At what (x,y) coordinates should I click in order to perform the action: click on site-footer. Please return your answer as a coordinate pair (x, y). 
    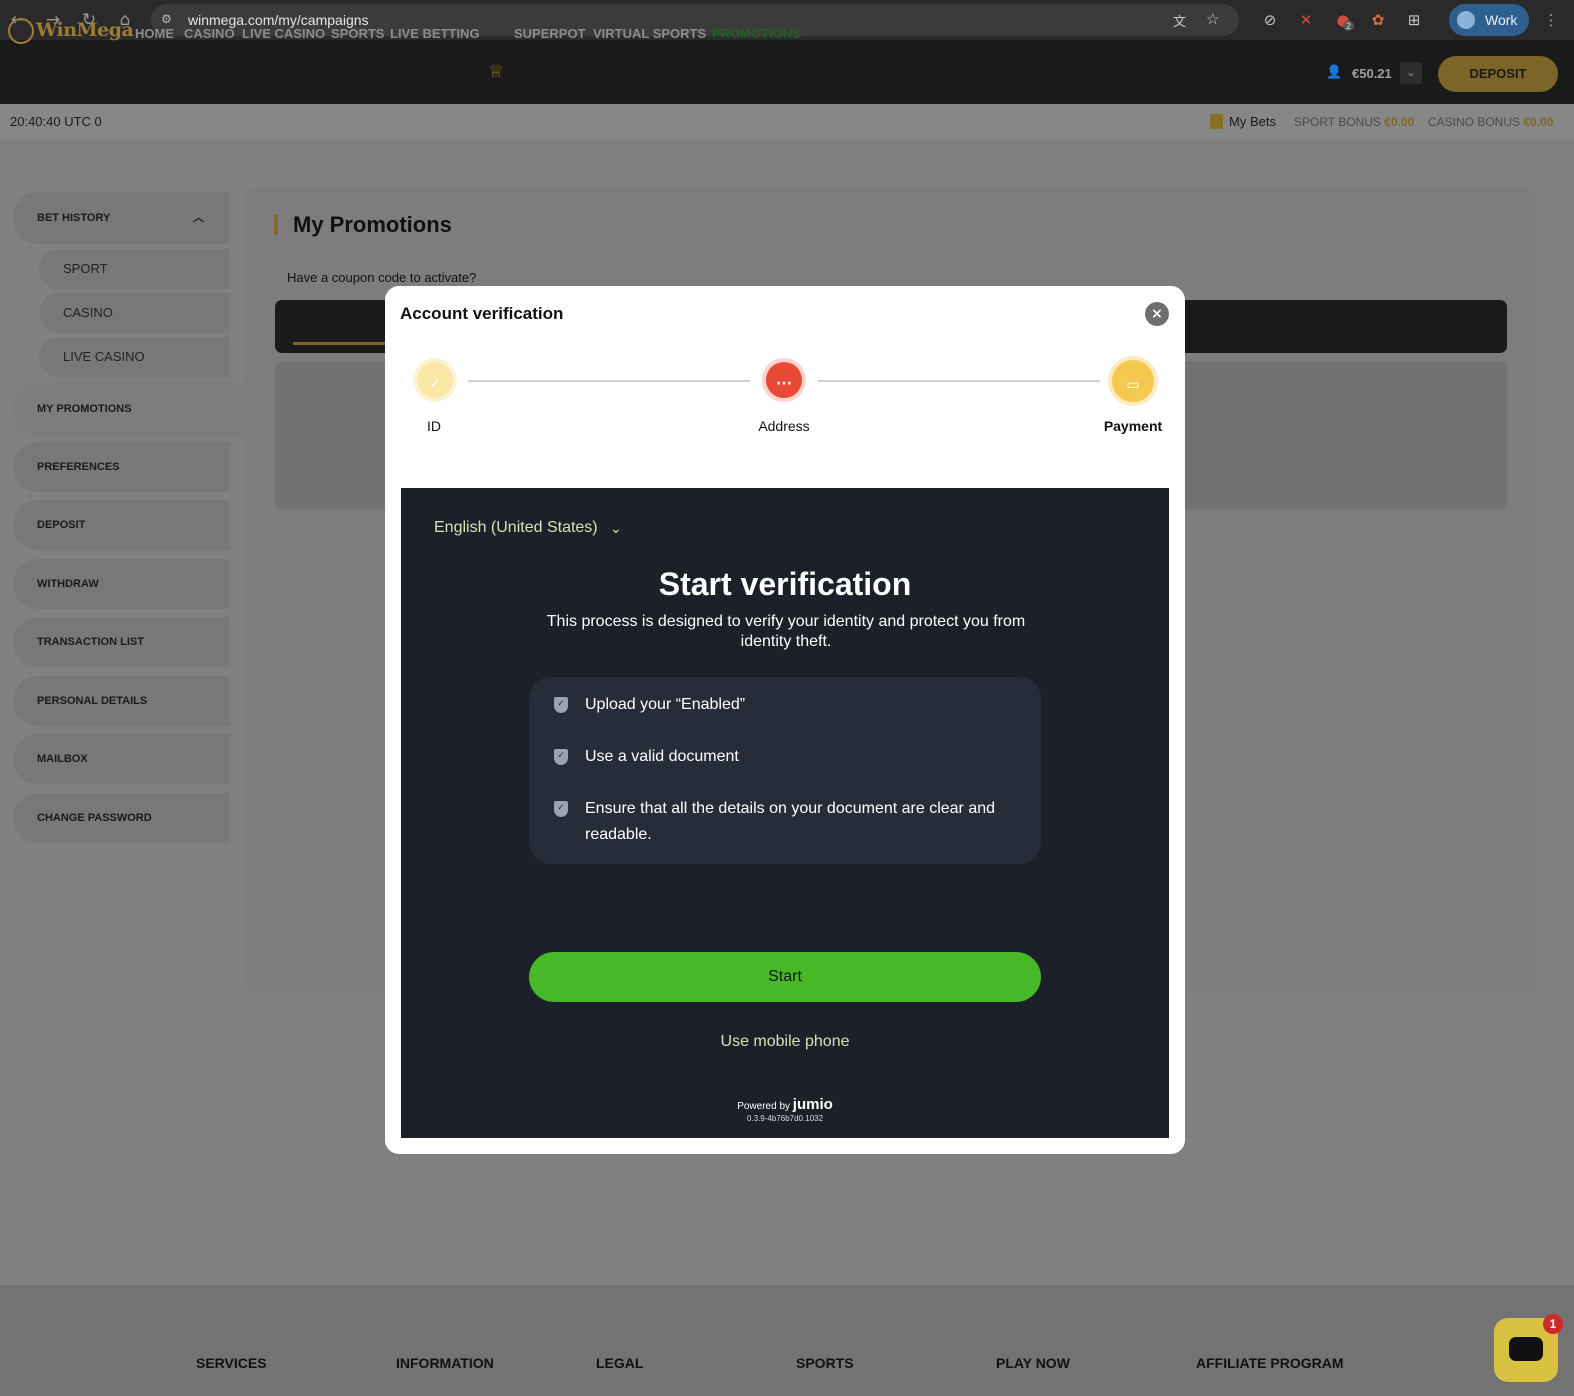
    Looking at the image, I should click on (787, 1340).